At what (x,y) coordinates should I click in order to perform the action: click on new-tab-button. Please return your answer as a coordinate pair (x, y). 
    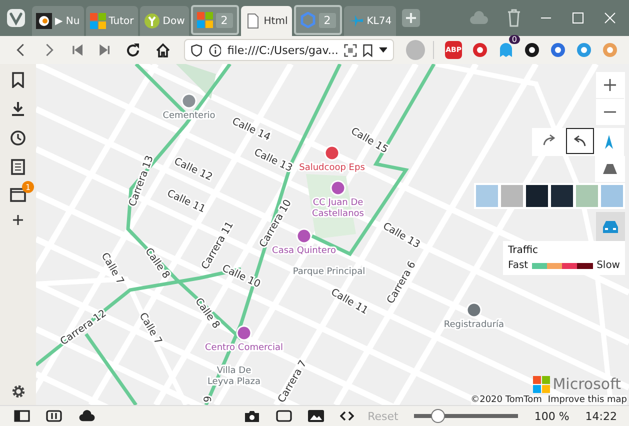
    Looking at the image, I should click on (411, 18).